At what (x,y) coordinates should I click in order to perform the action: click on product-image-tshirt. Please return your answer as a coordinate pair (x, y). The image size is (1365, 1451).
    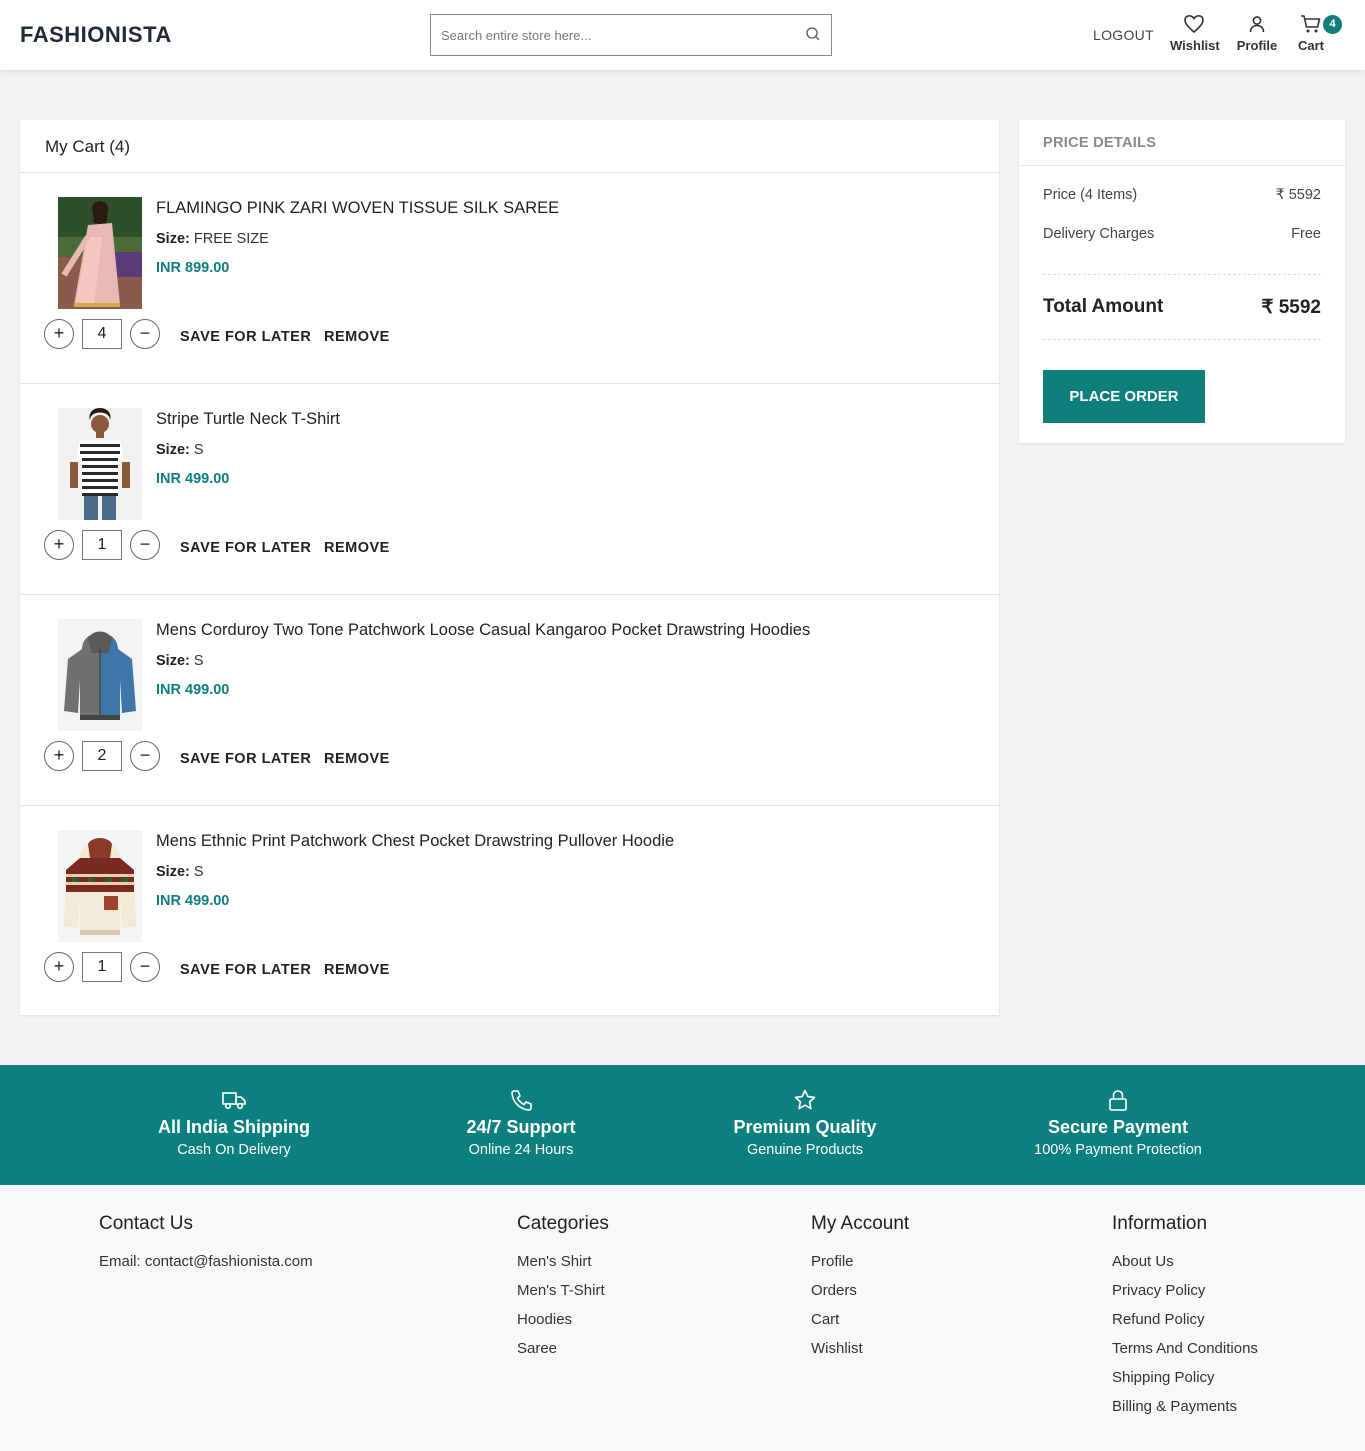
    Looking at the image, I should click on (100, 464).